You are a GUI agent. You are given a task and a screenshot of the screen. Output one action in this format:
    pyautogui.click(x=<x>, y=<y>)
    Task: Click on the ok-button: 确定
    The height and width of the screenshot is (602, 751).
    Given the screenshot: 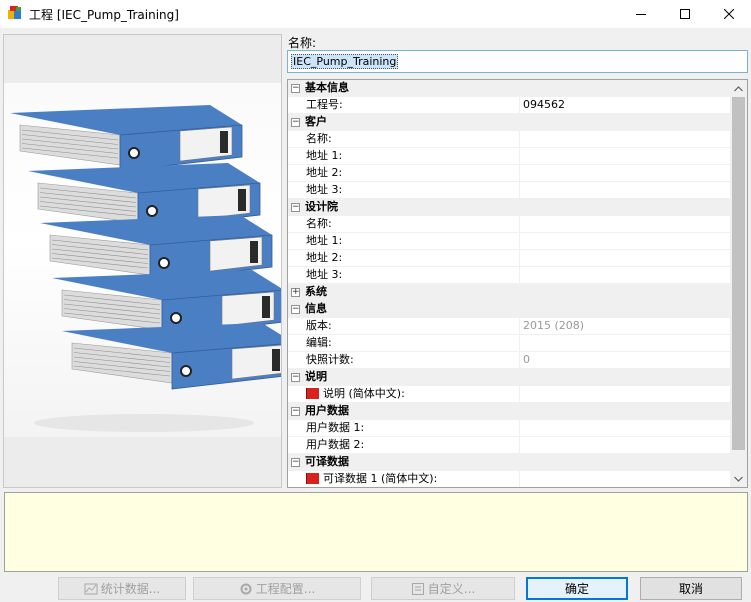 What is the action you would take?
    pyautogui.click(x=577, y=588)
    